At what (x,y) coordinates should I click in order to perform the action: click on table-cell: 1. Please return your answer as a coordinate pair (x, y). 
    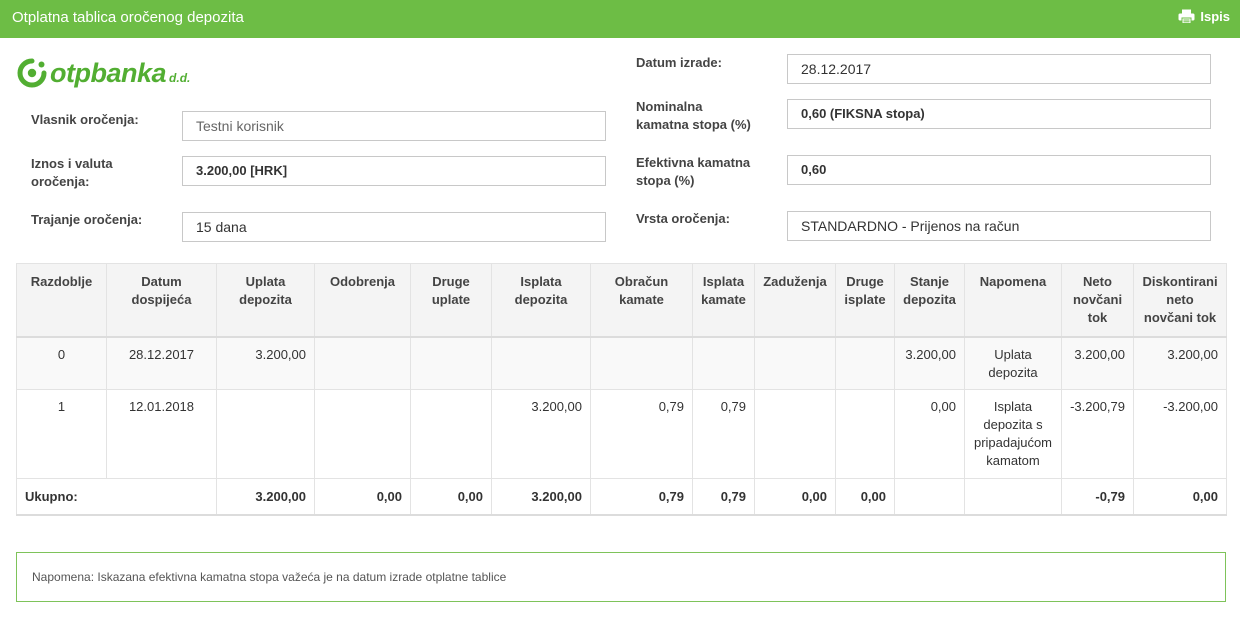
    Looking at the image, I should click on (61, 434).